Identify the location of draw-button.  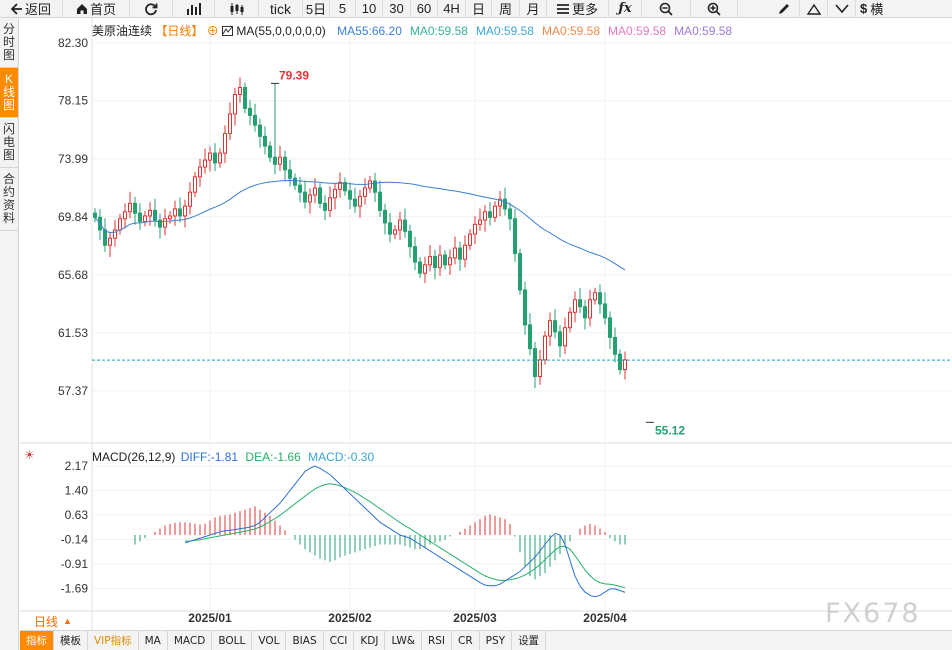
(784, 9).